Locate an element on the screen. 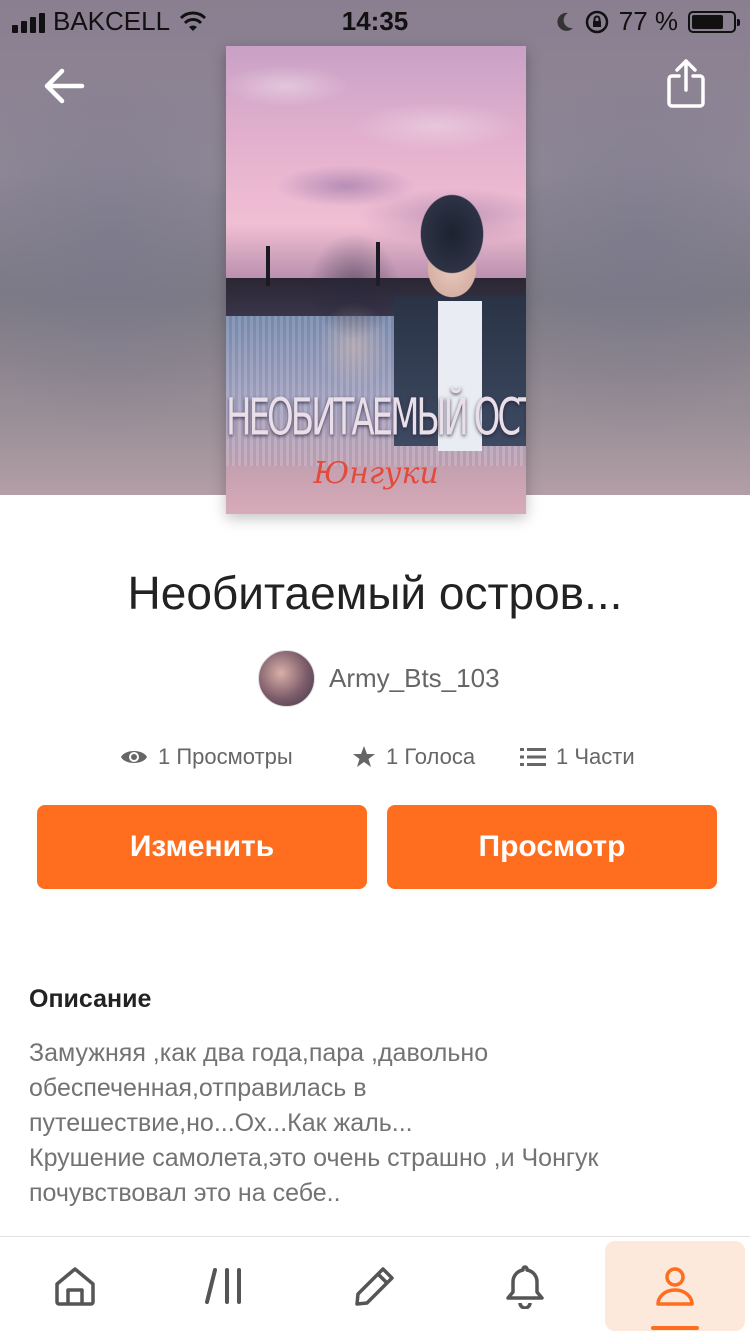  library-icon is located at coordinates (223, 1286).